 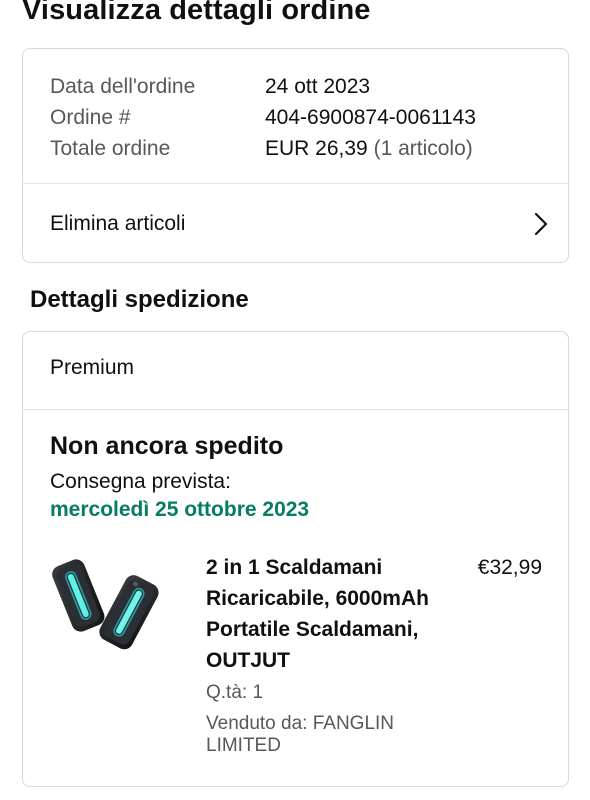 What do you see at coordinates (318, 86) in the screenshot?
I see `order-date-value: 24 ott 2023` at bounding box center [318, 86].